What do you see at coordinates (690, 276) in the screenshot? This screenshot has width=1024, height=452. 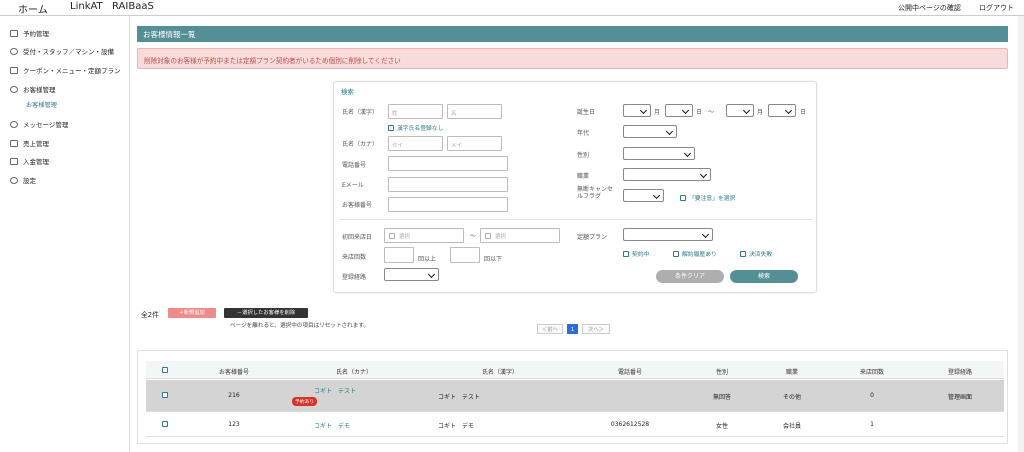 I see `clear-button: 条件クリア` at bounding box center [690, 276].